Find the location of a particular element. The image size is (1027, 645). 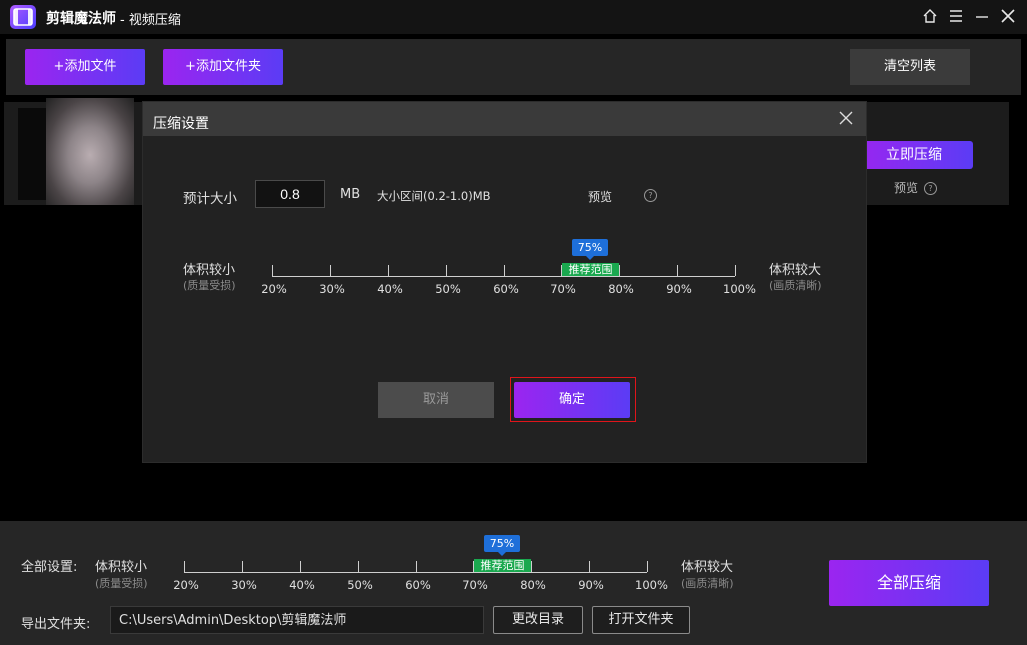

dialog-slider-tick-label: 50% is located at coordinates (448, 289).